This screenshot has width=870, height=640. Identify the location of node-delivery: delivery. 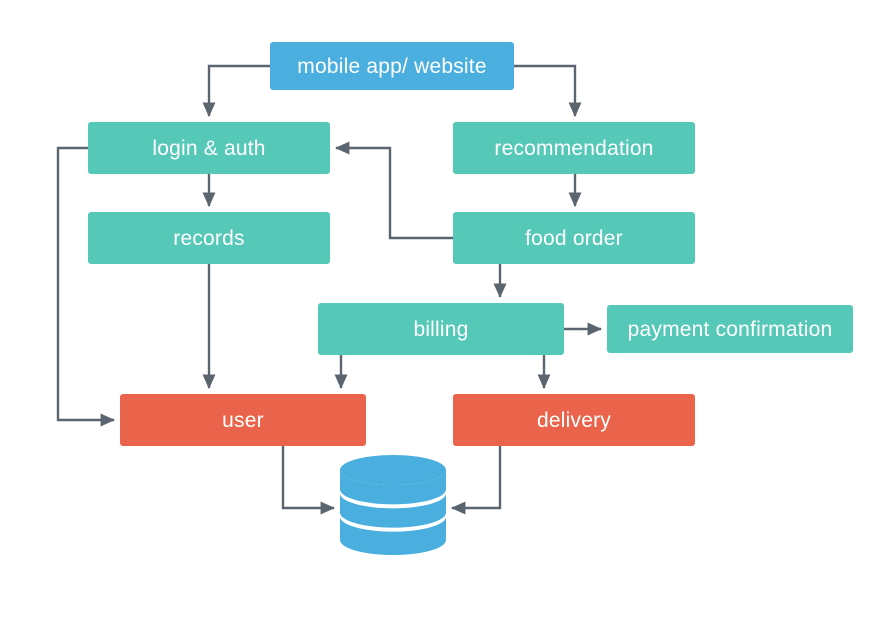
(574, 420).